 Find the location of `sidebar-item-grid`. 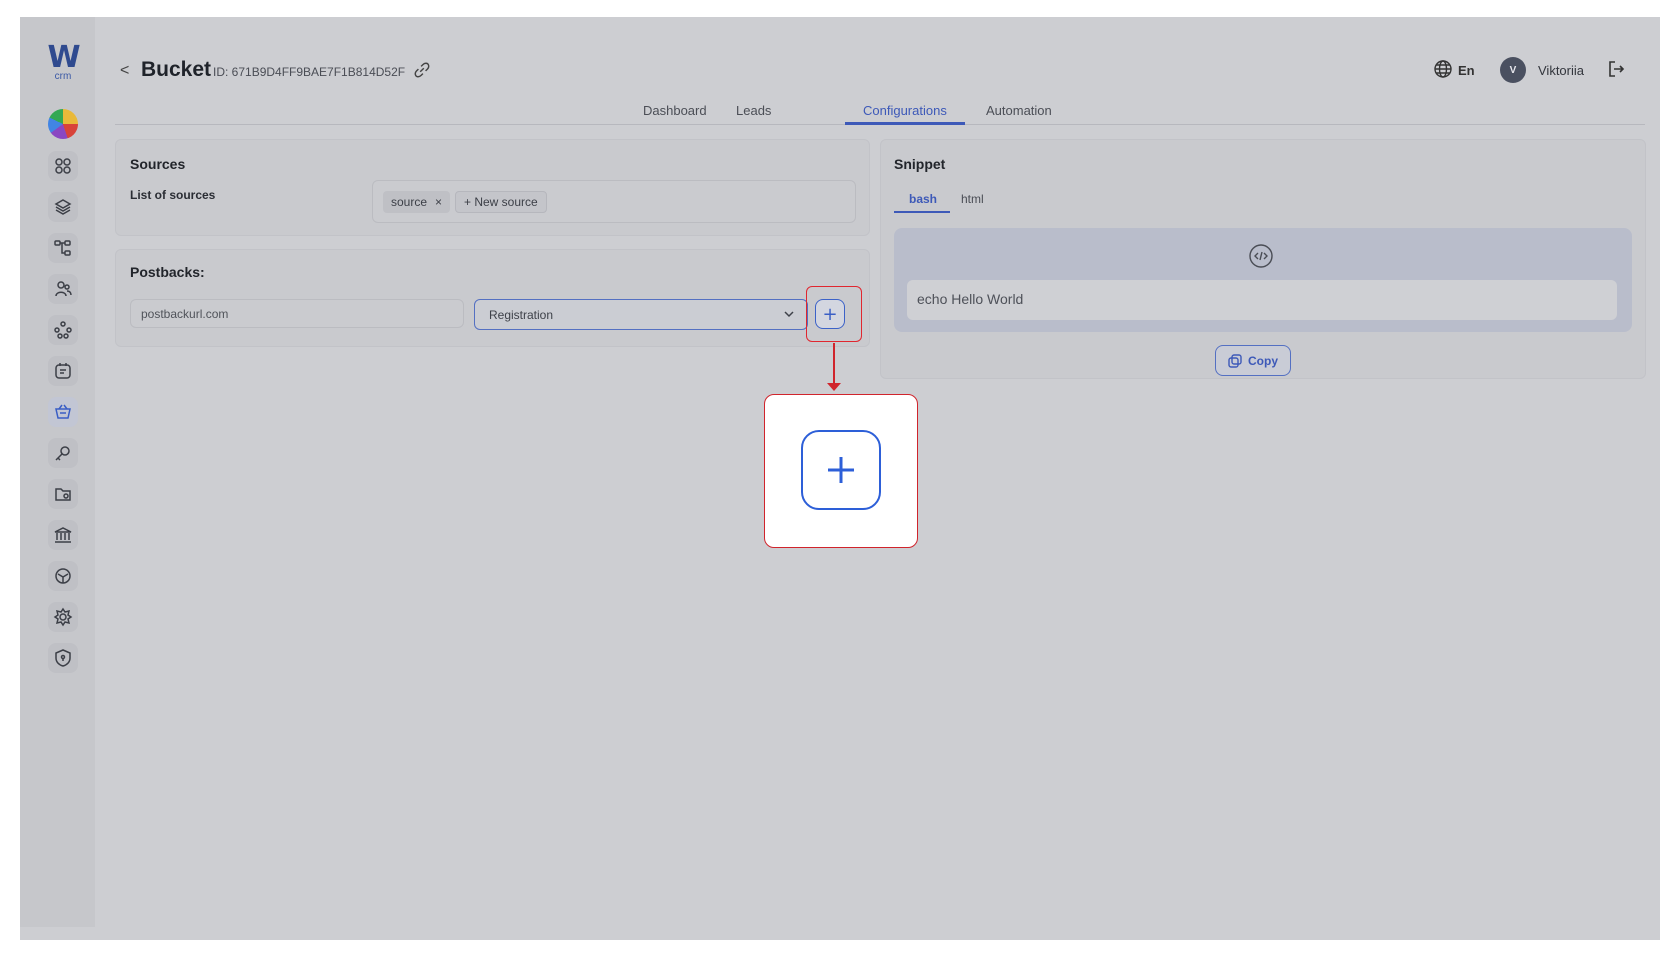

sidebar-item-grid is located at coordinates (63, 166).